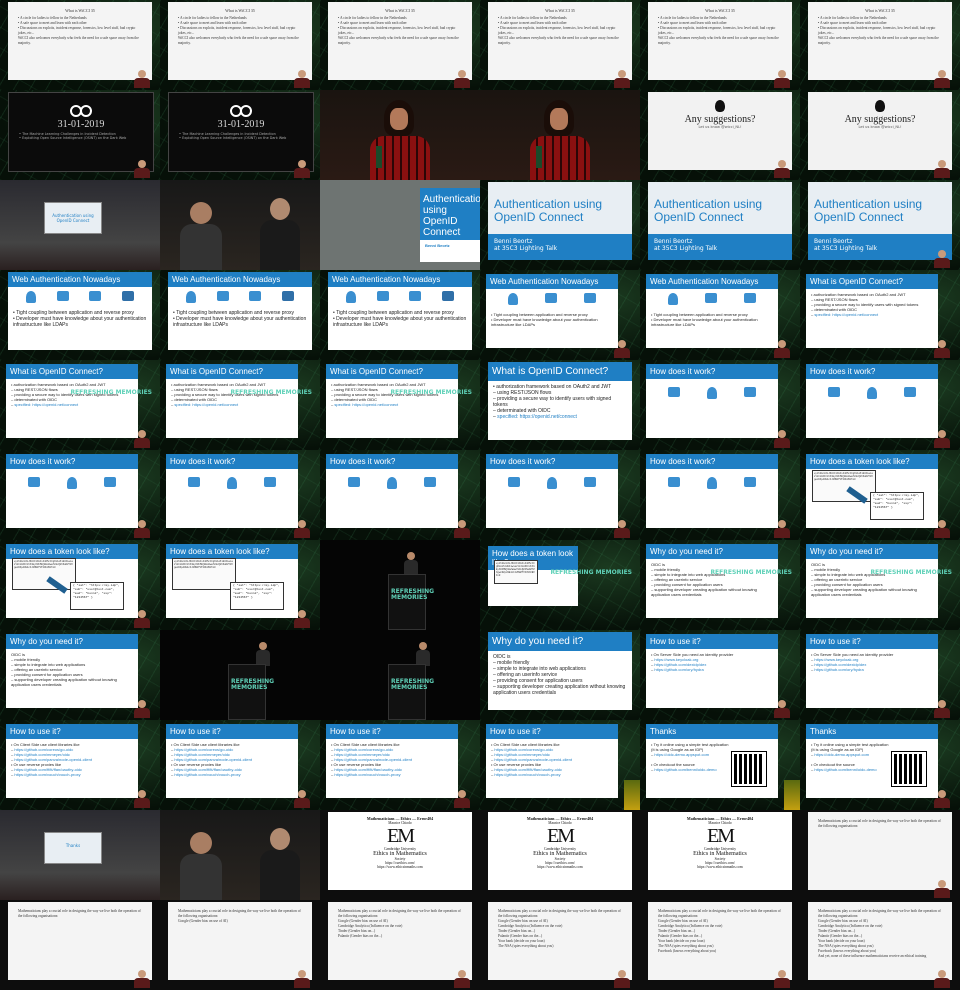 The height and width of the screenshot is (990, 960). Describe the element at coordinates (80, 855) in the screenshot. I see `thumbnail: Thanks` at that location.